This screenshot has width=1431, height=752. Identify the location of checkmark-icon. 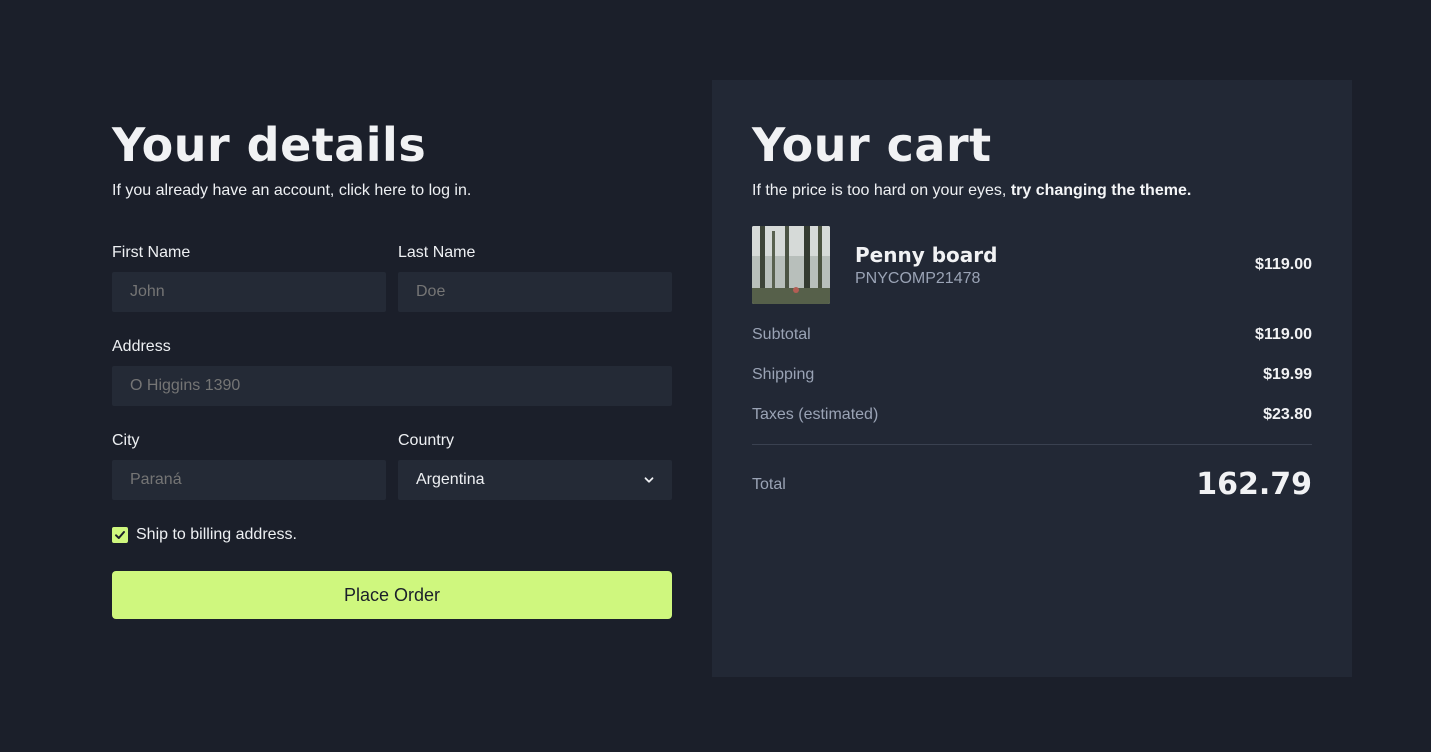
(120, 535).